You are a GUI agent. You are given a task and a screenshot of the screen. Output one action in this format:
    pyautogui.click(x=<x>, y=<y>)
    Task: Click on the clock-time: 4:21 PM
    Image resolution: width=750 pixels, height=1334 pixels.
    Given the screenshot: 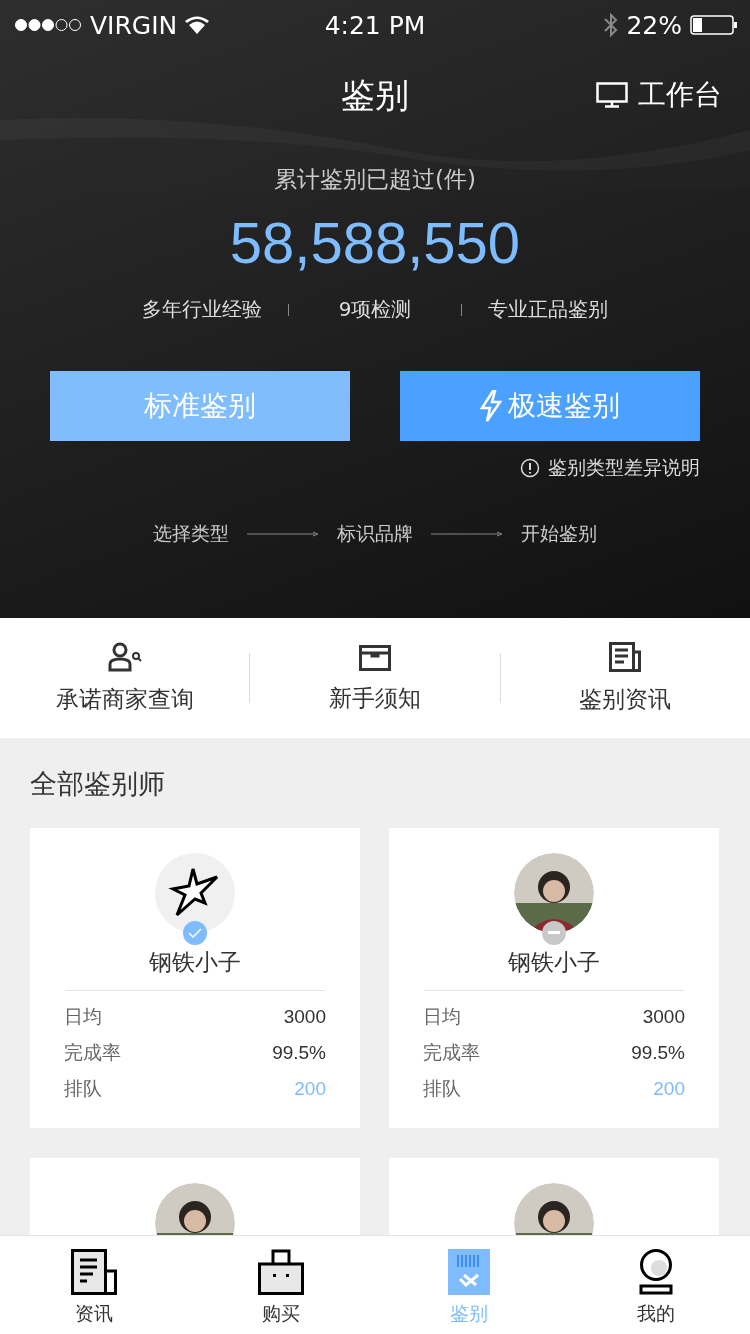 What is the action you would take?
    pyautogui.click(x=375, y=25)
    